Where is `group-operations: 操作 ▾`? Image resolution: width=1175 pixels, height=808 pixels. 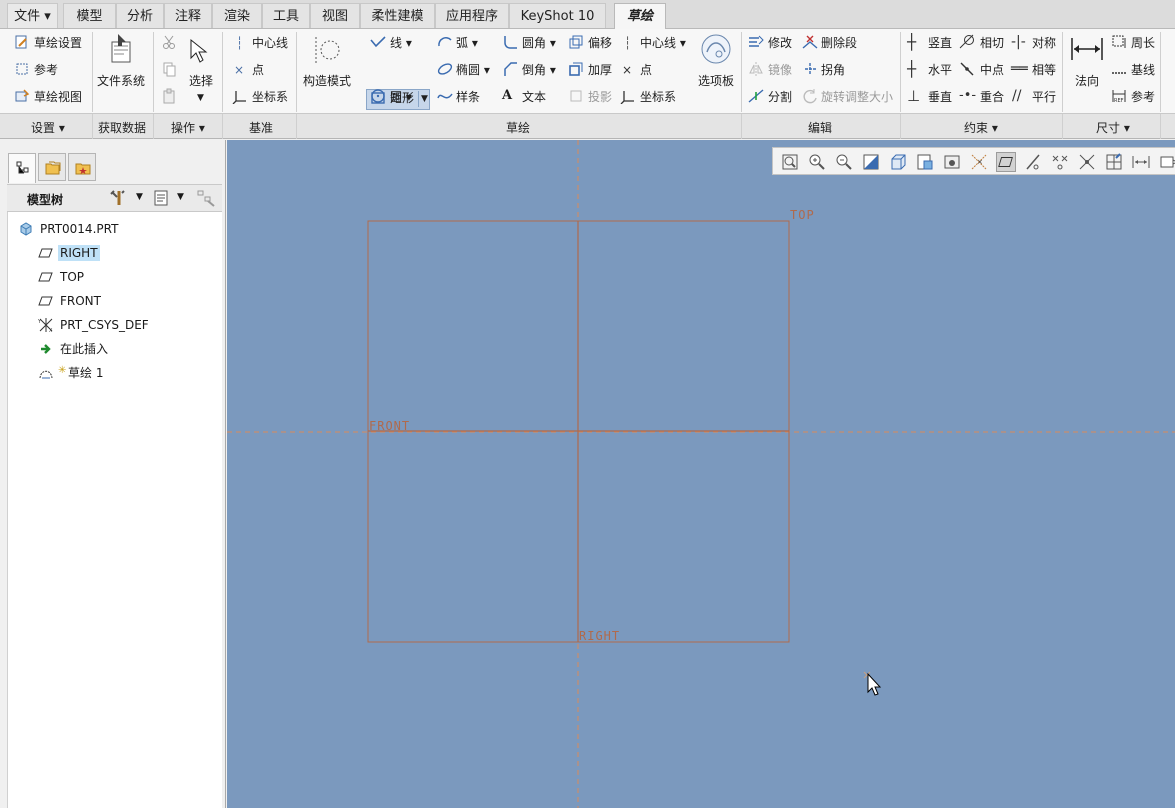 group-operations: 操作 ▾ is located at coordinates (188, 127).